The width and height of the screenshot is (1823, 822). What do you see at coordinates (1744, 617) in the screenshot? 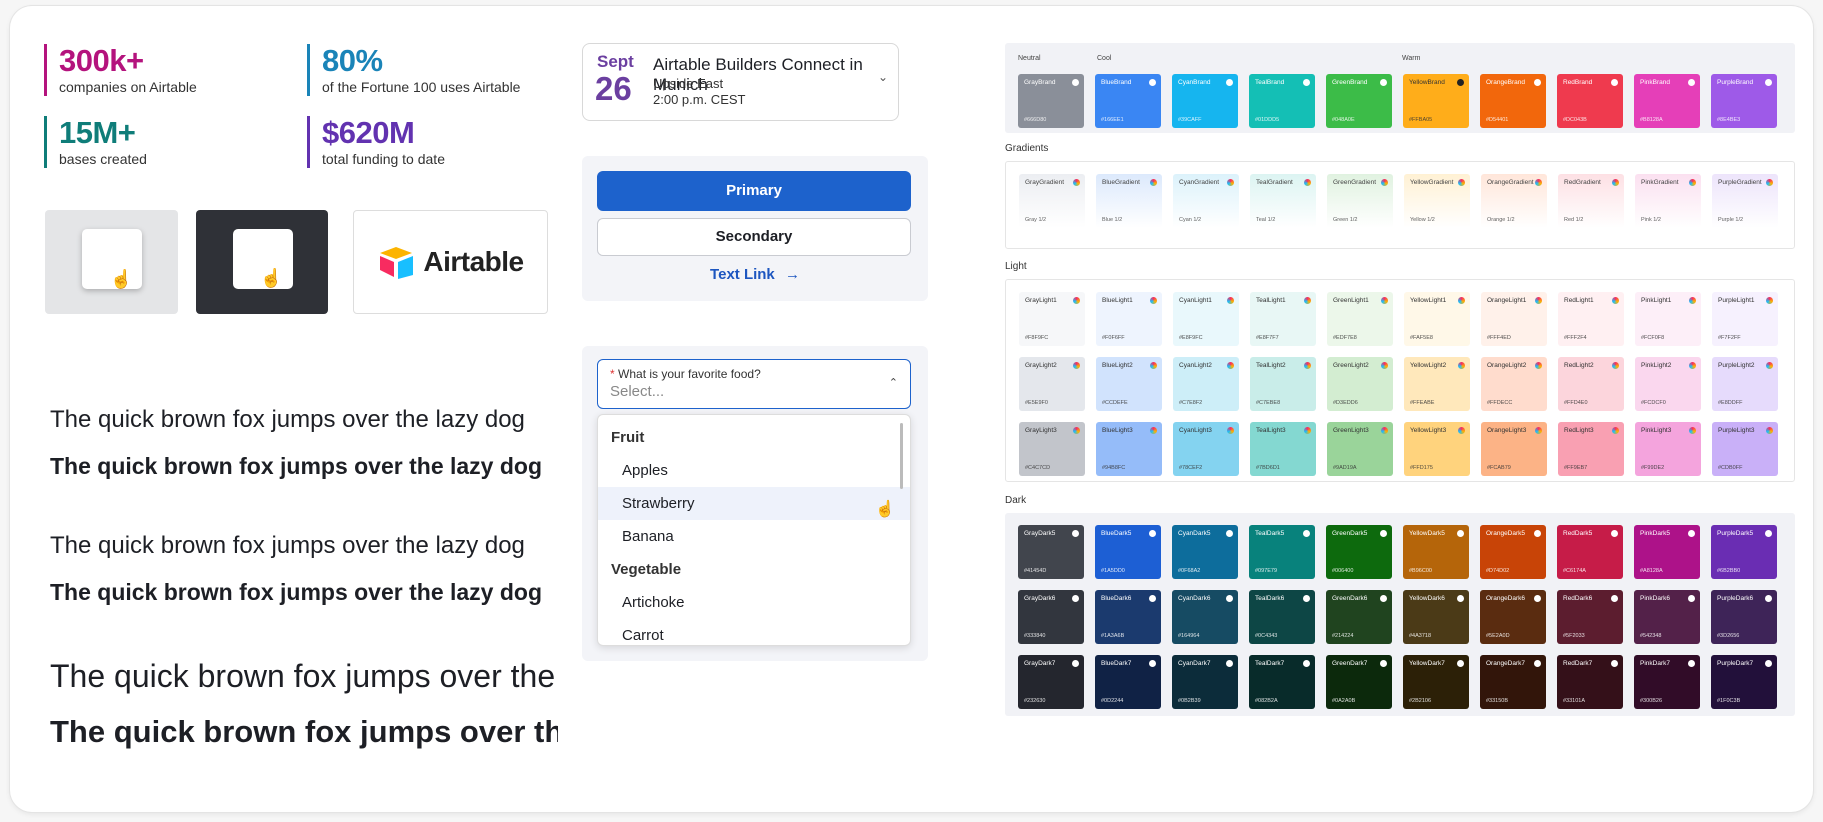
I see `color-swatch: PurpleDark6 #3D2656` at bounding box center [1744, 617].